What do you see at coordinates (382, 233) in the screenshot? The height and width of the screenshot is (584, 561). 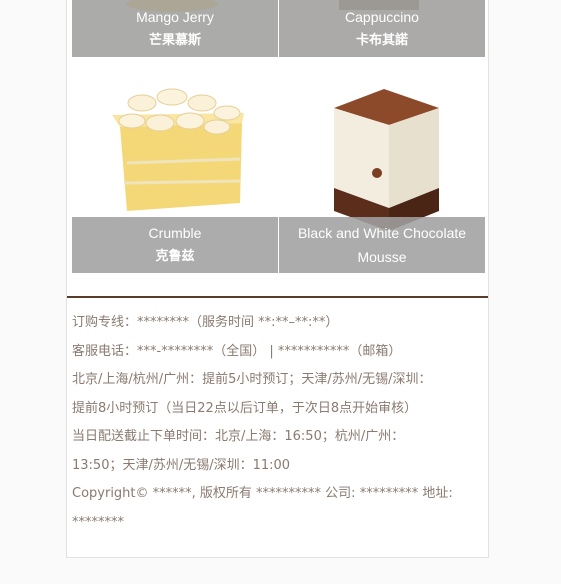 I see `product-name-en: Black and White Chocolate` at bounding box center [382, 233].